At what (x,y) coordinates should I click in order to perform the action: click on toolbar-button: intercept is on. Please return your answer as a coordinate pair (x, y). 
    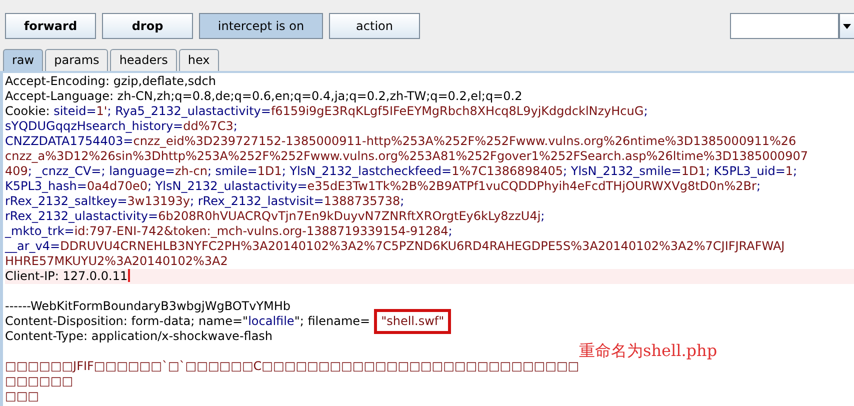
    Looking at the image, I should click on (261, 26).